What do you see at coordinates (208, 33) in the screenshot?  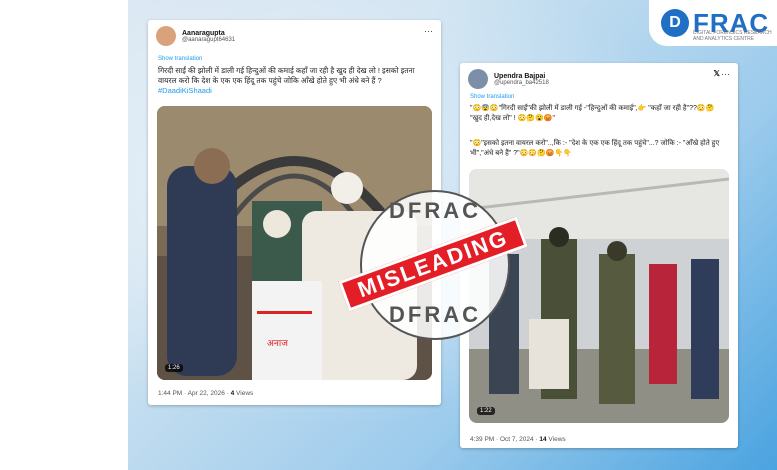 I see `user-name: Aanaragupta` at bounding box center [208, 33].